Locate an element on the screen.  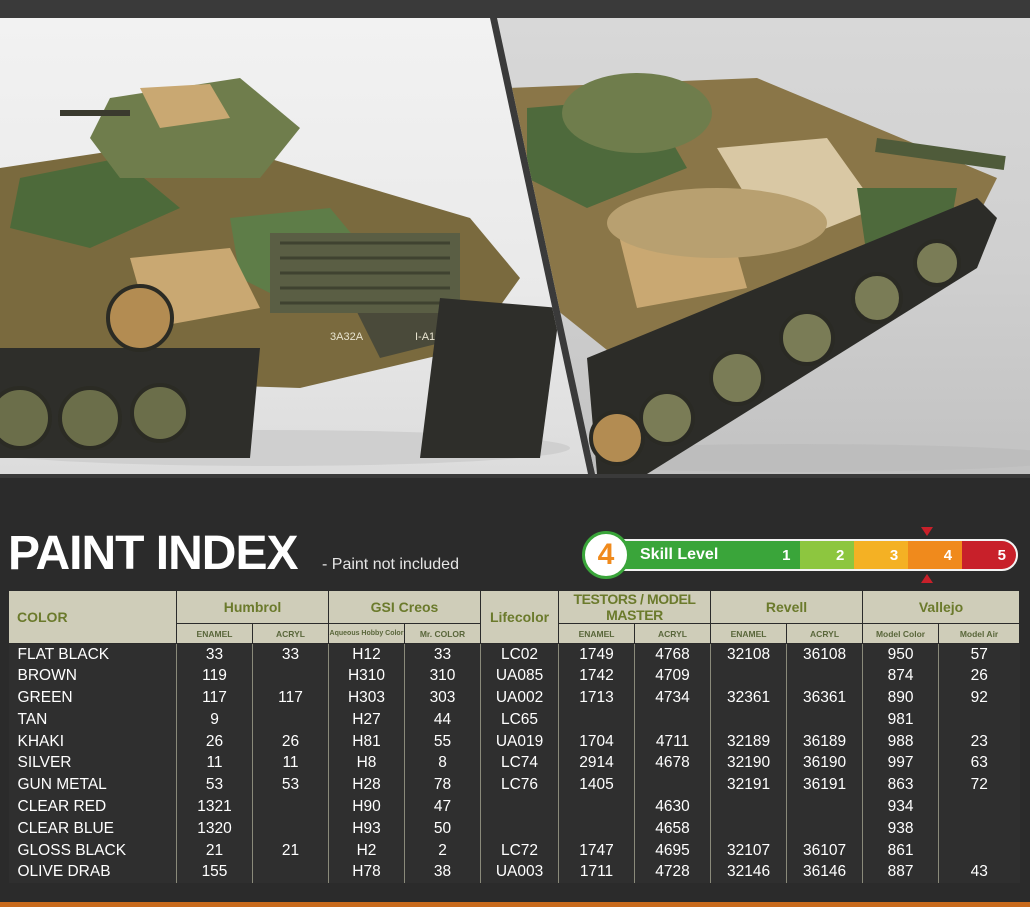
paint-code-cell: 890 is located at coordinates (900, 698).